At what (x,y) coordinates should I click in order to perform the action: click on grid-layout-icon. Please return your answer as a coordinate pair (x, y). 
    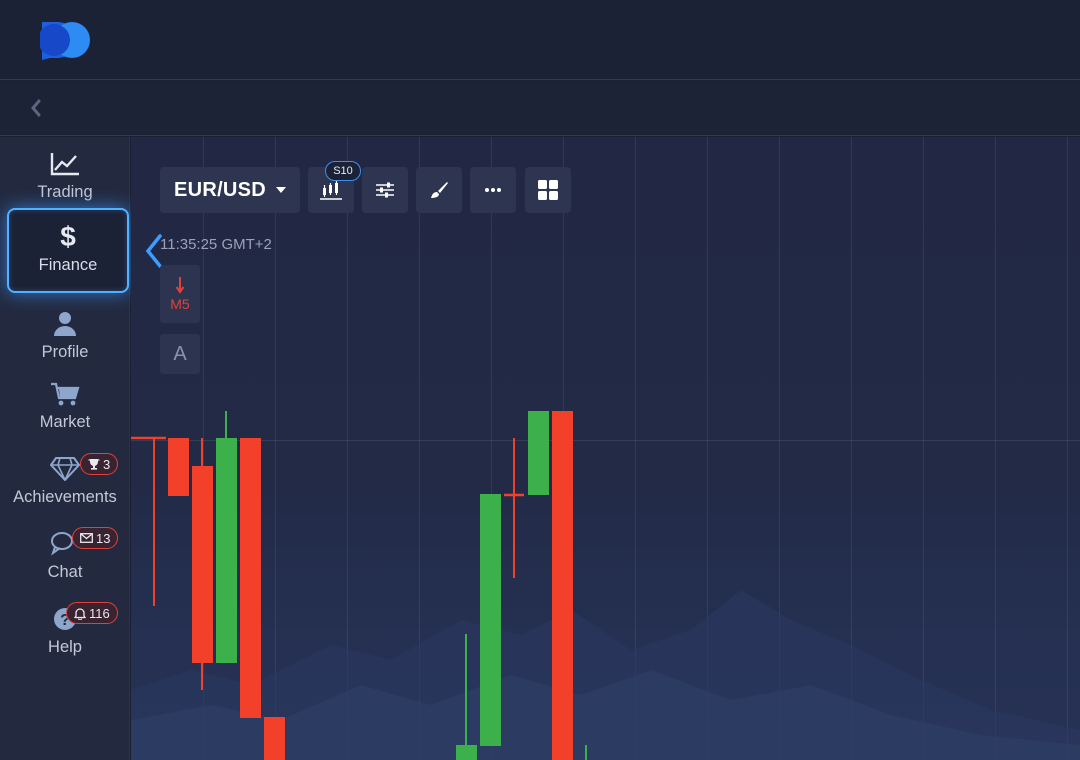
    Looking at the image, I should click on (548, 190).